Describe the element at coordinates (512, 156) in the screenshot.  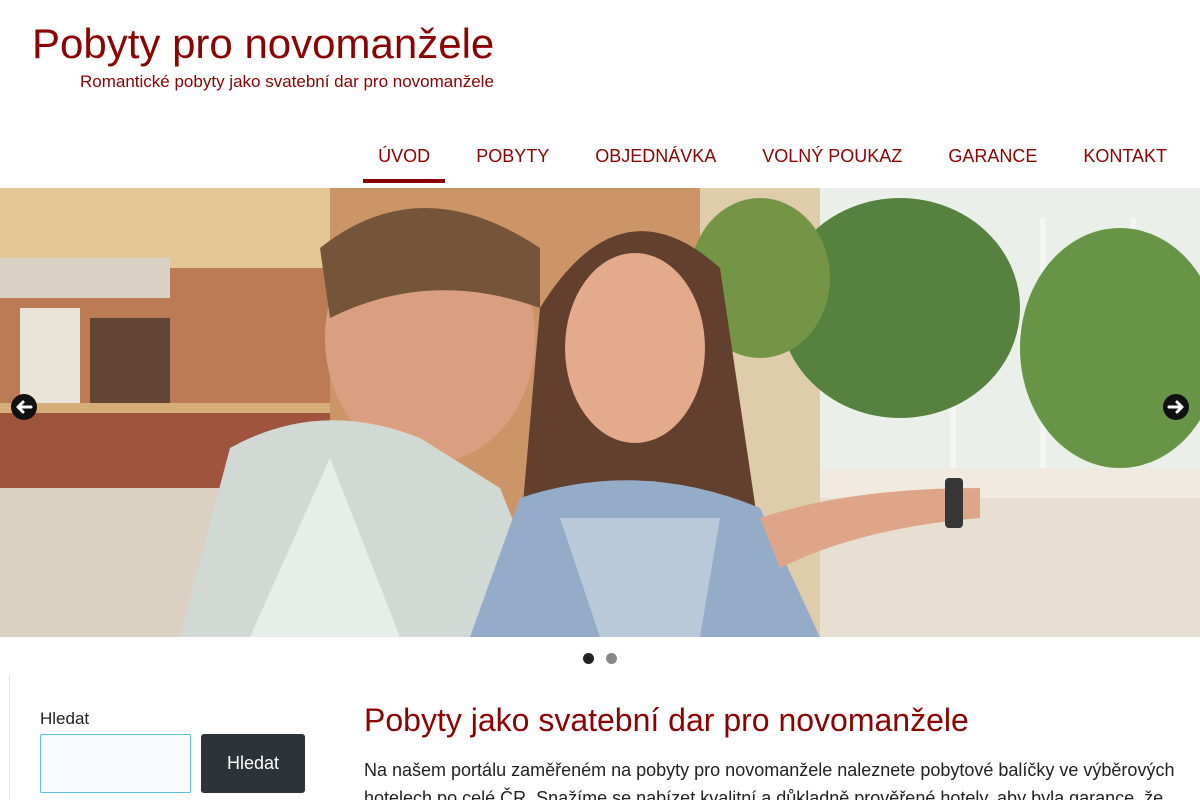
I see `nav-item-pobyty: POBYTY` at that location.